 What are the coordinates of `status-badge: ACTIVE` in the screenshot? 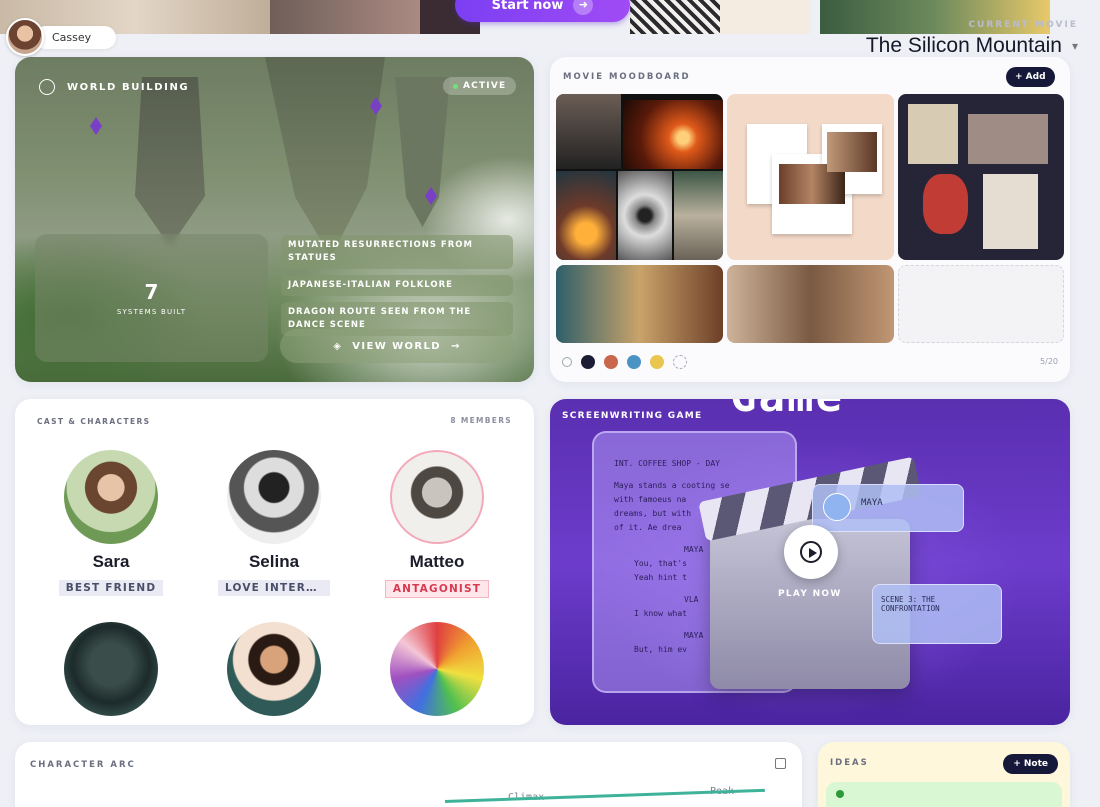 It's located at (480, 86).